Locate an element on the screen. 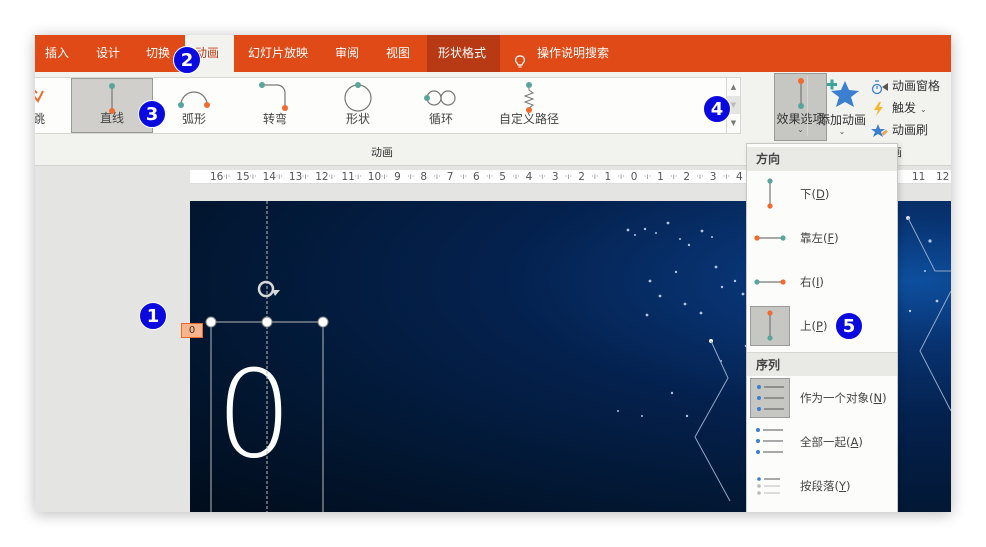 Image resolution: width=986 pixels, height=547 pixels. trigger-button: 触发 ⌄ is located at coordinates (899, 108).